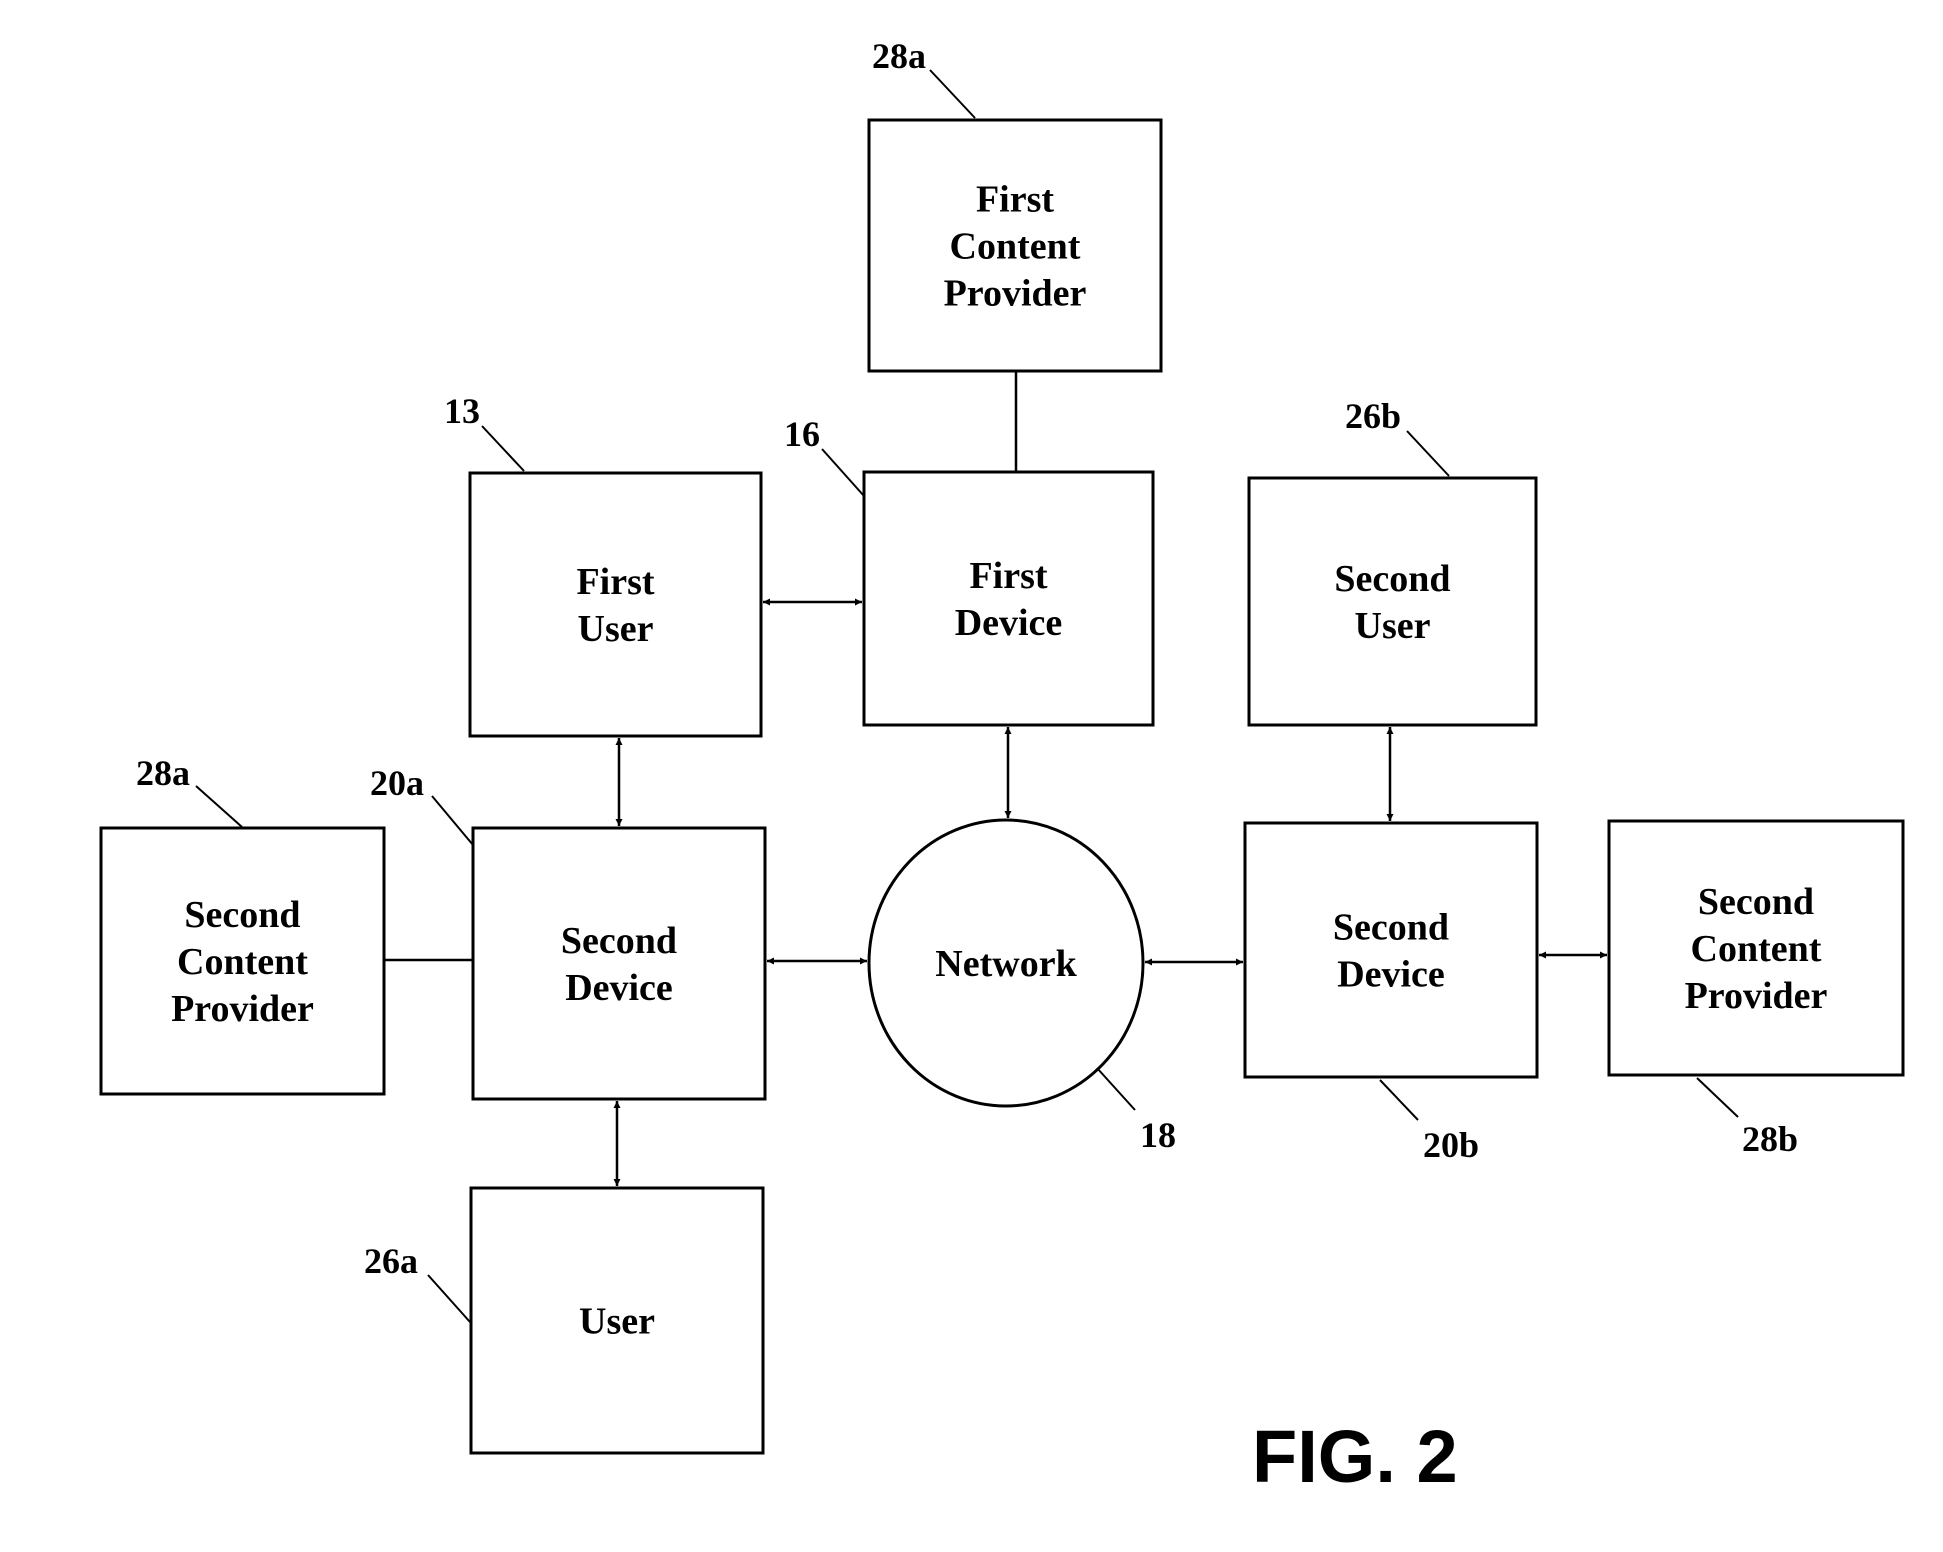 Image resolution: width=1943 pixels, height=1552 pixels. I want to click on second-content-provider-right-ref-leader-line, so click(1717, 1097).